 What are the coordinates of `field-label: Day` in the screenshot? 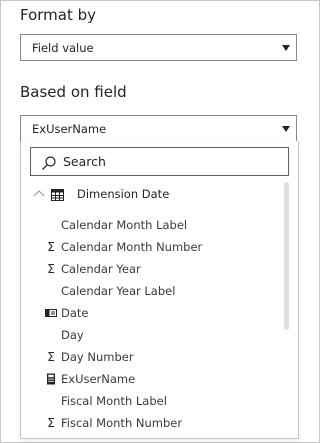 It's located at (72, 335).